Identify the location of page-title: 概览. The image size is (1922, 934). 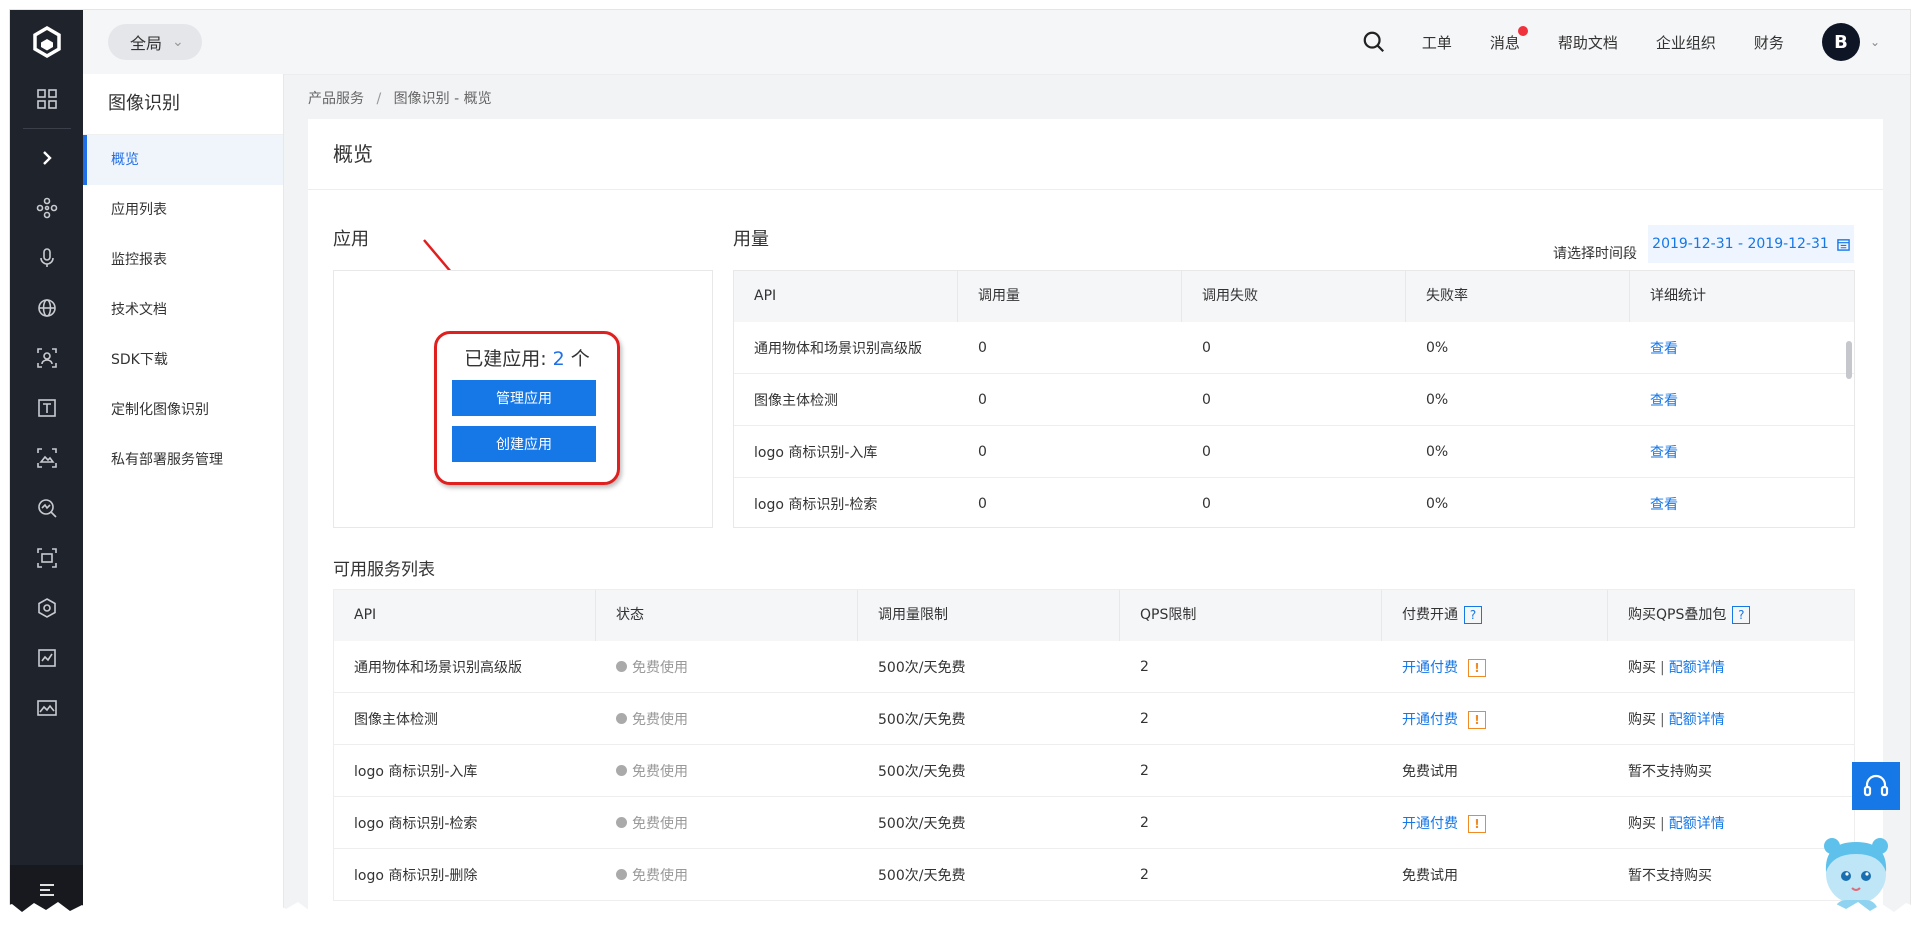
(1095, 154).